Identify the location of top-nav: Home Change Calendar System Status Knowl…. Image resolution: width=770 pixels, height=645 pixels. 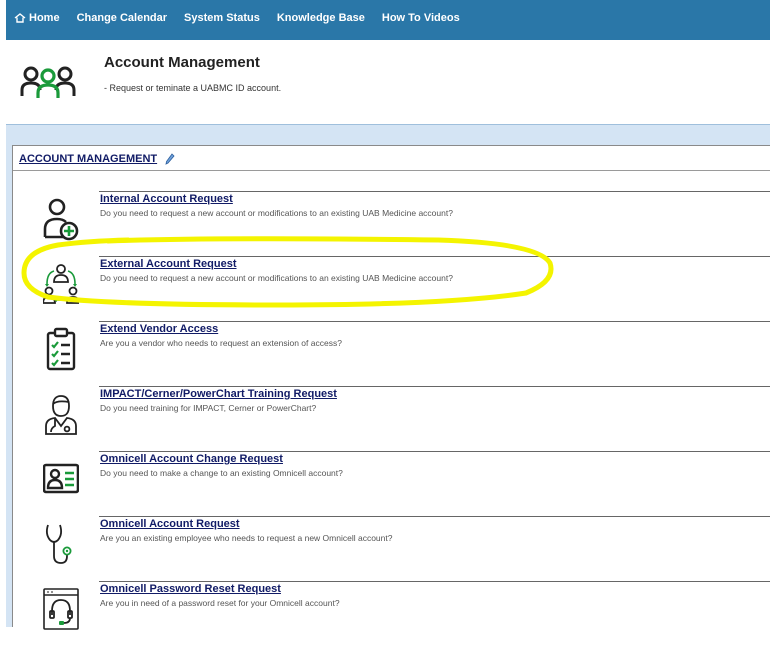
(388, 20).